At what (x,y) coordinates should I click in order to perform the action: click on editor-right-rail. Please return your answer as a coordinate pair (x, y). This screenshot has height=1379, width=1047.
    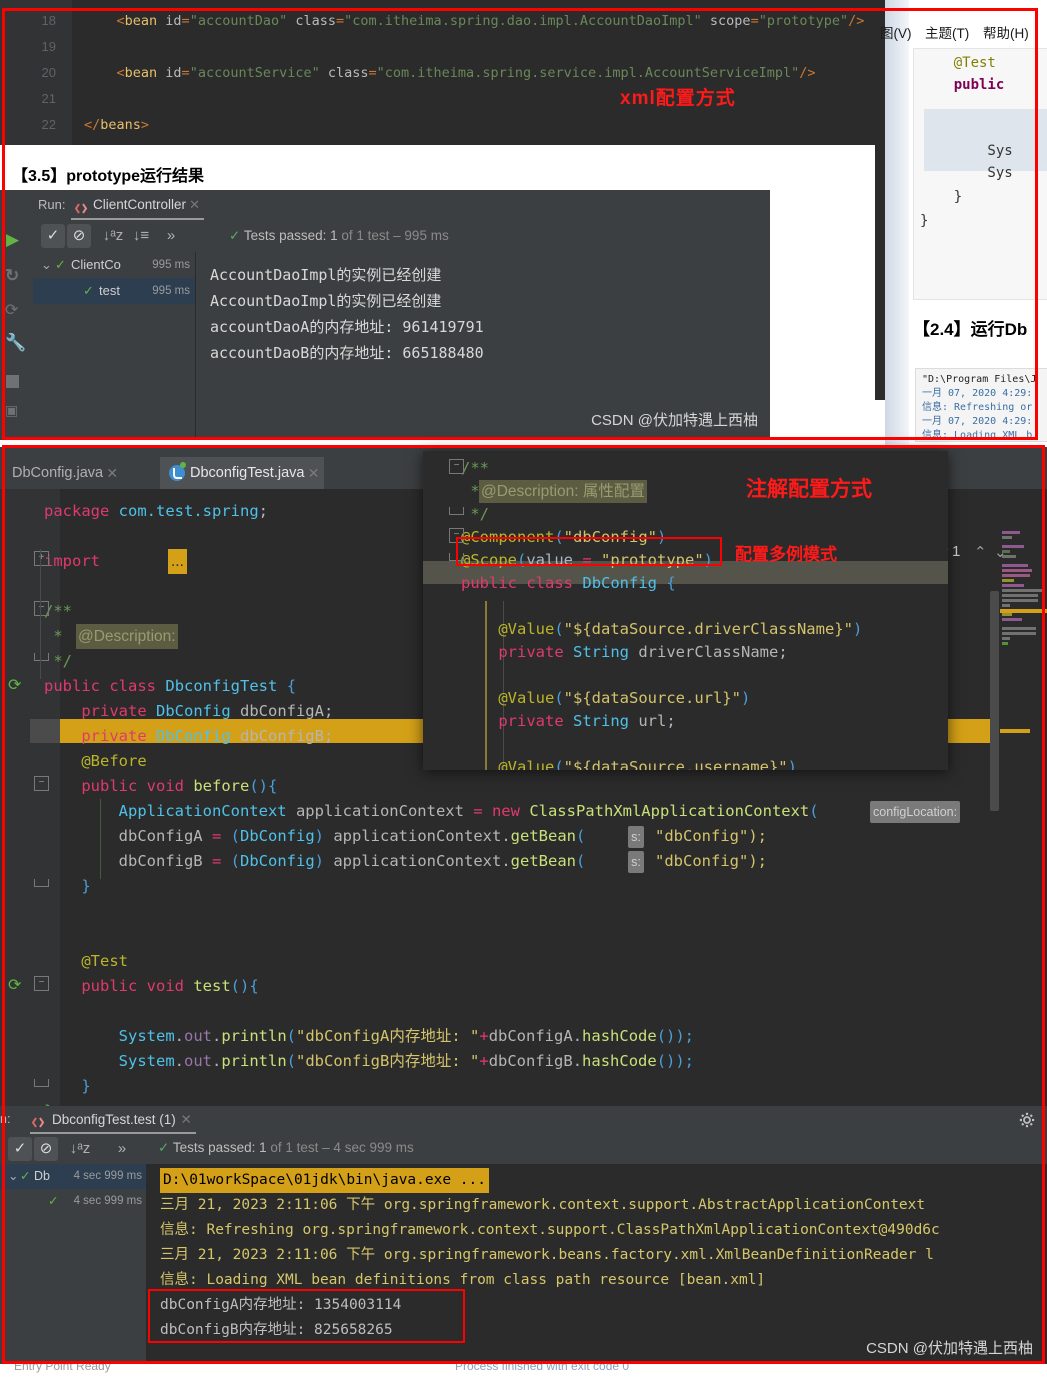
    Looking at the image, I should click on (1018, 861).